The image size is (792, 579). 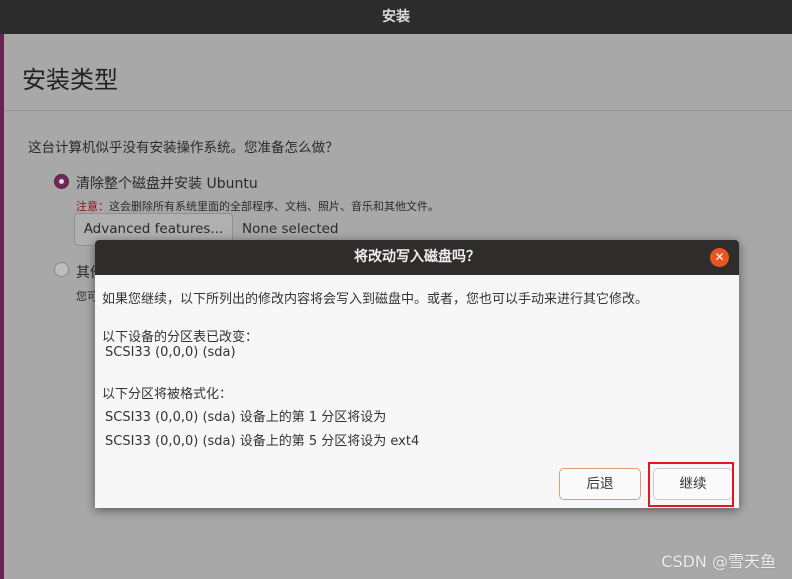 I want to click on partition-table-heading: 以下设备的分区表已改变：, so click(x=180, y=337).